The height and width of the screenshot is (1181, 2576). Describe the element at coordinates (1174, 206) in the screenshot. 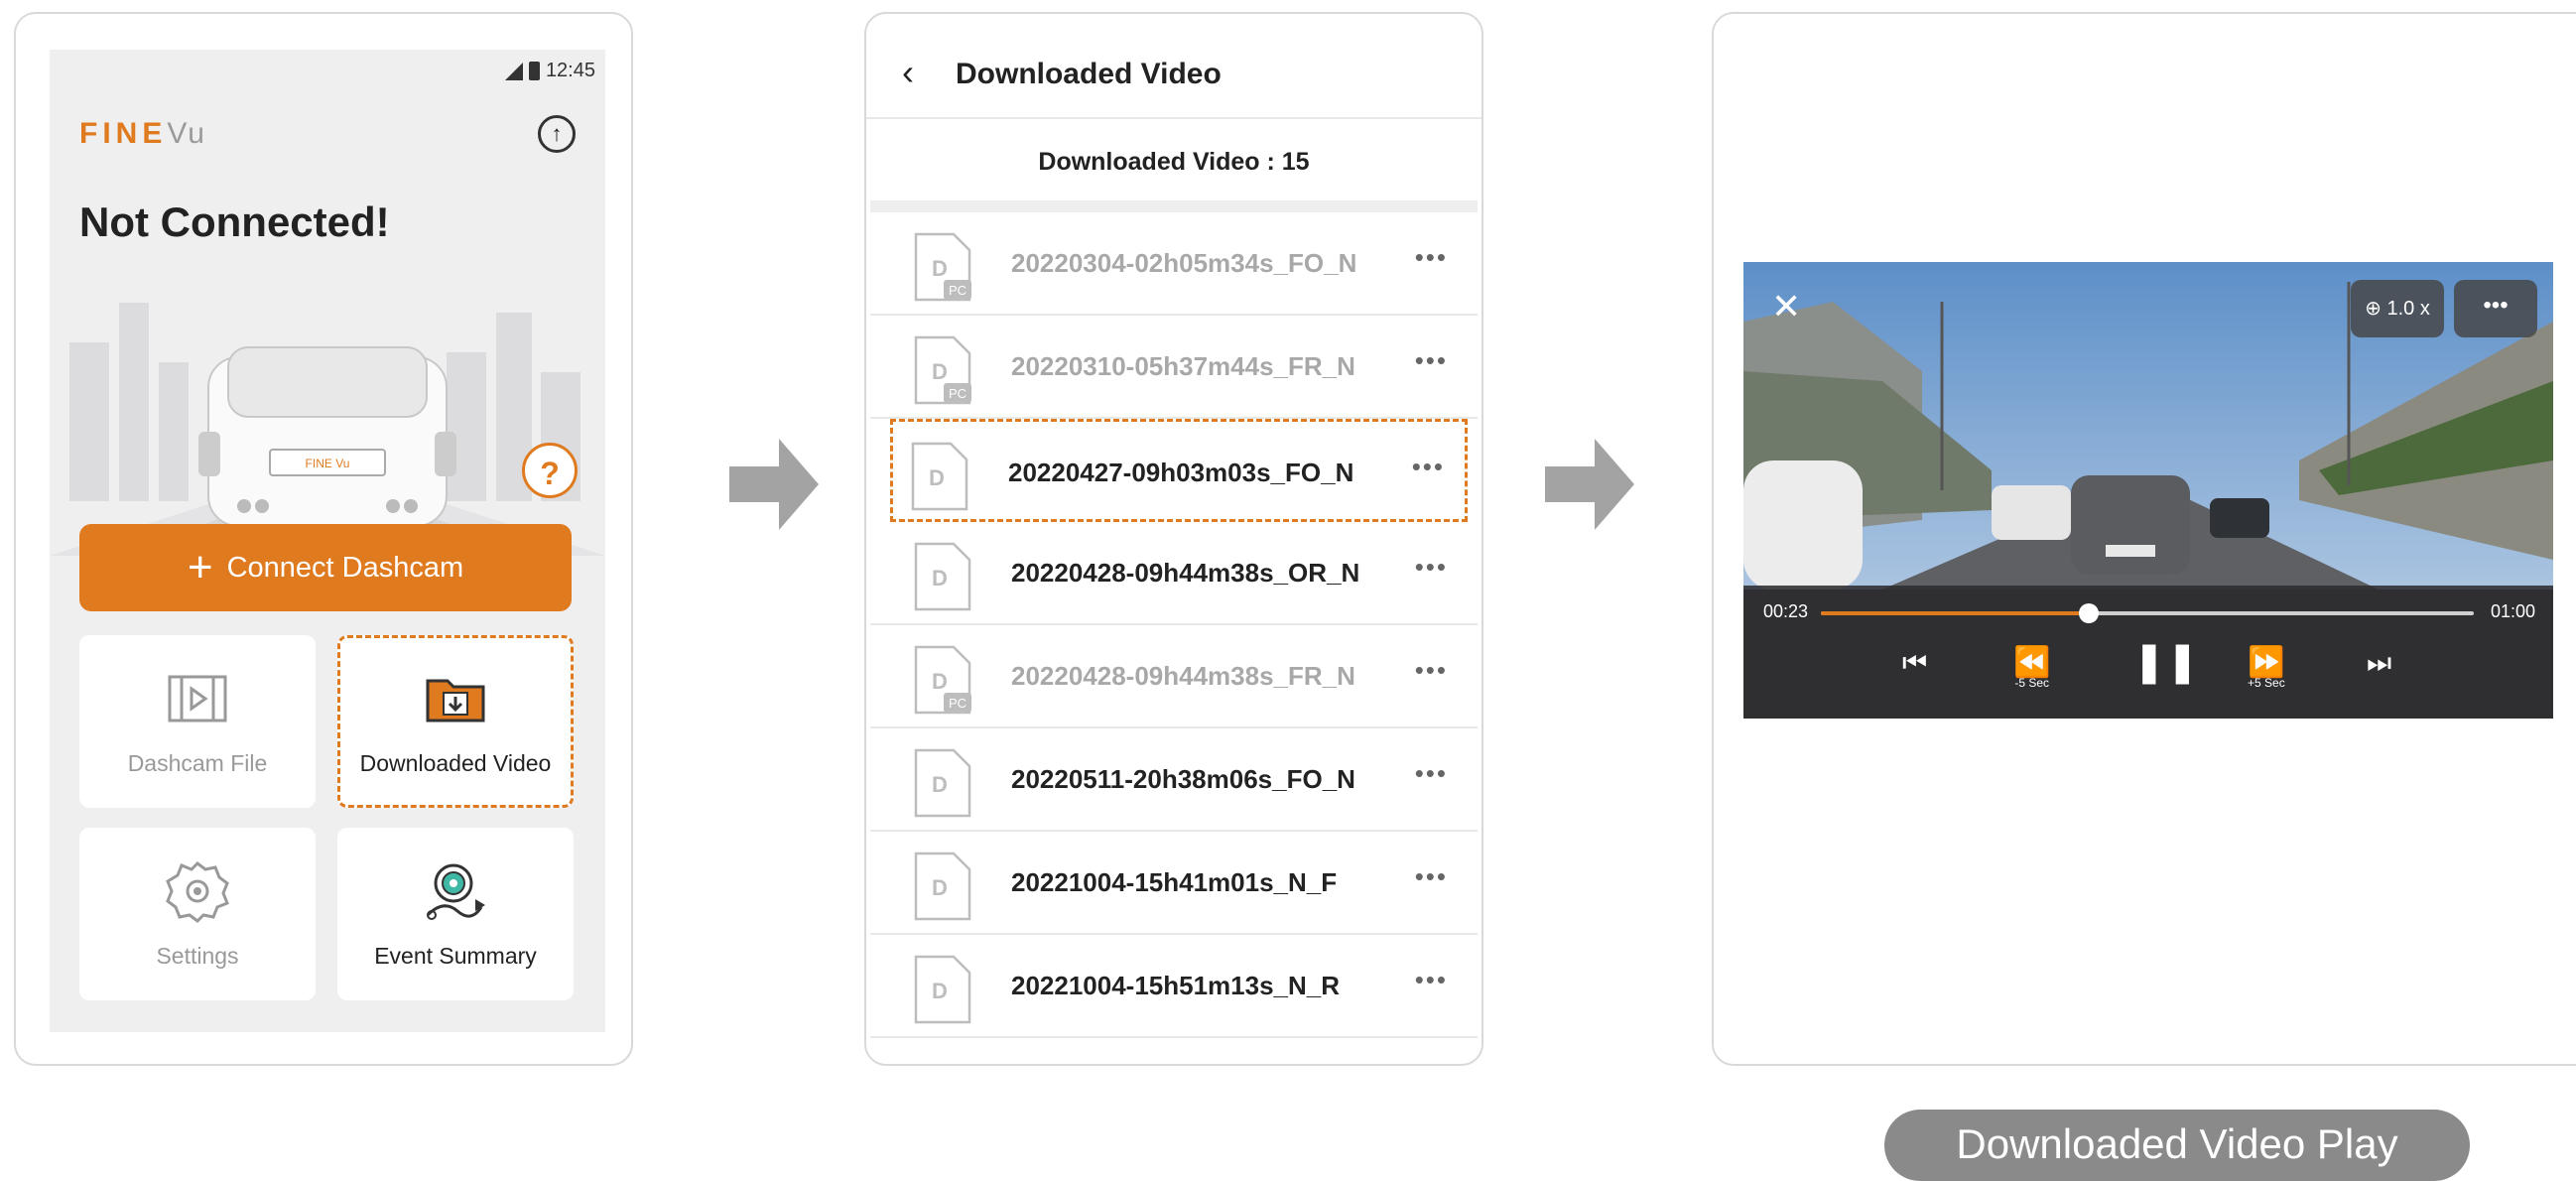

I see `divider` at that location.